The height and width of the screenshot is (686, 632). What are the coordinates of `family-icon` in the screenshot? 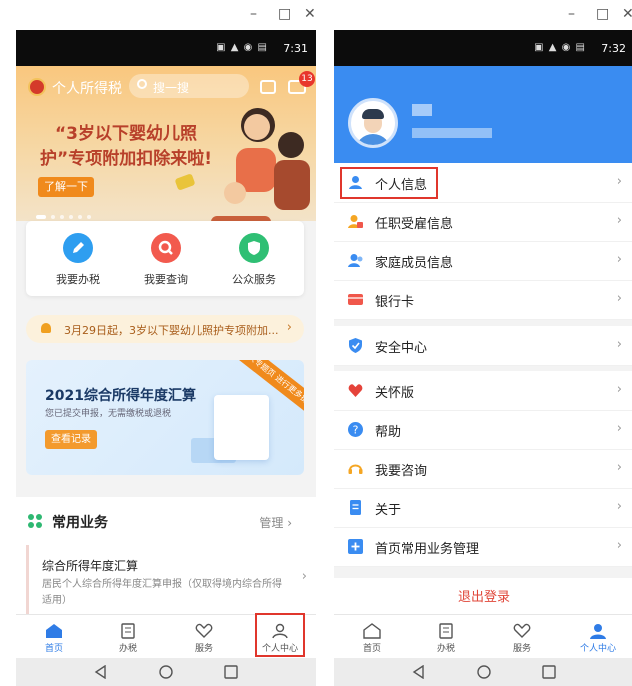 It's located at (355, 260).